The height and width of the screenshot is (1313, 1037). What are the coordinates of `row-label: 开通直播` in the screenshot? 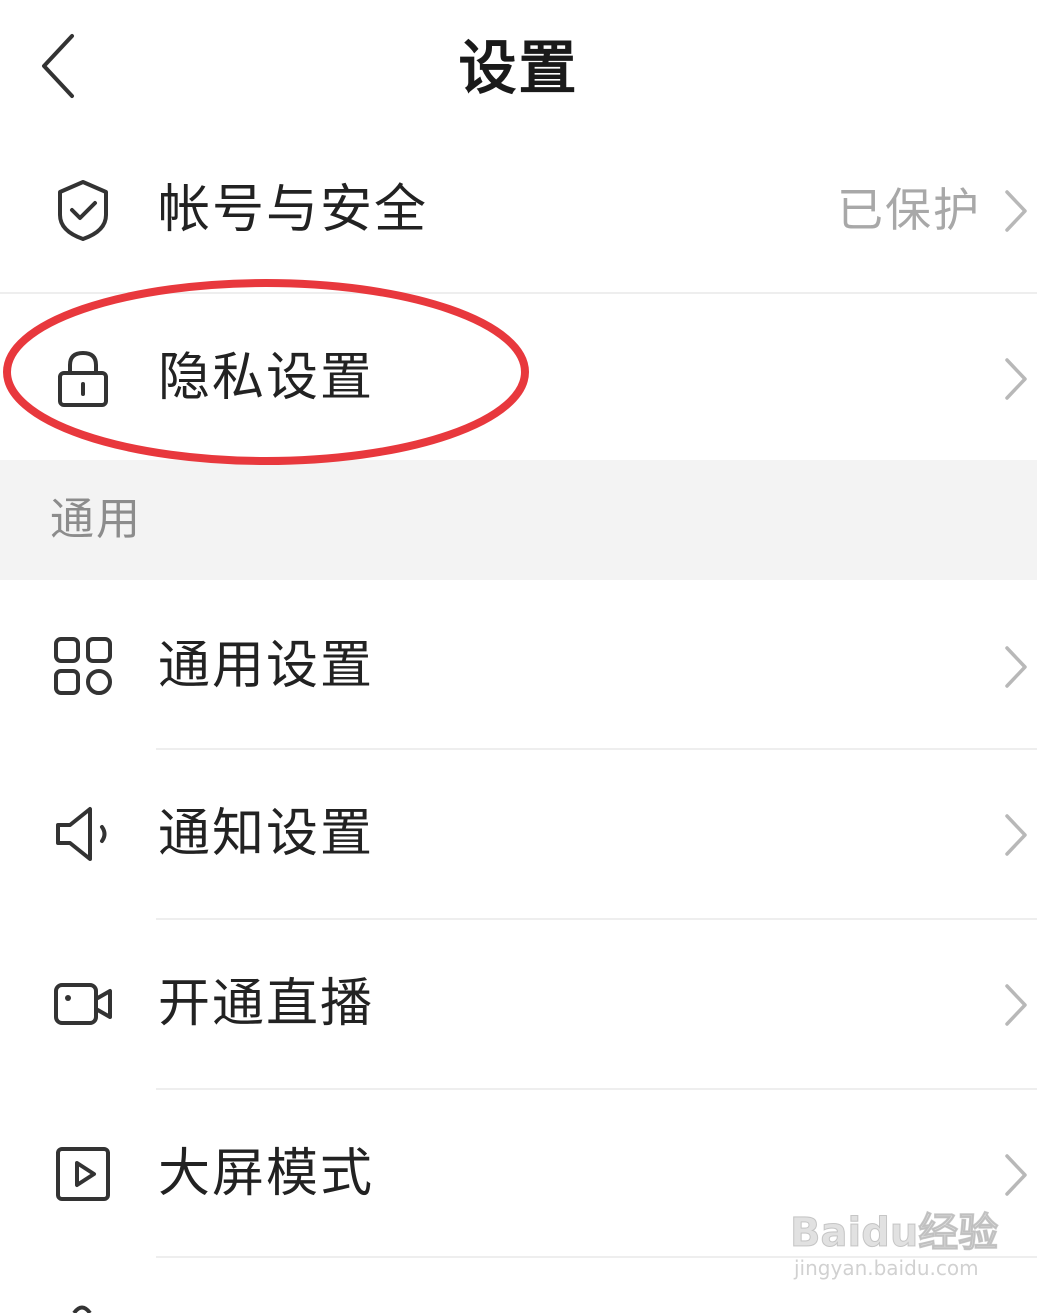 It's located at (266, 1004).